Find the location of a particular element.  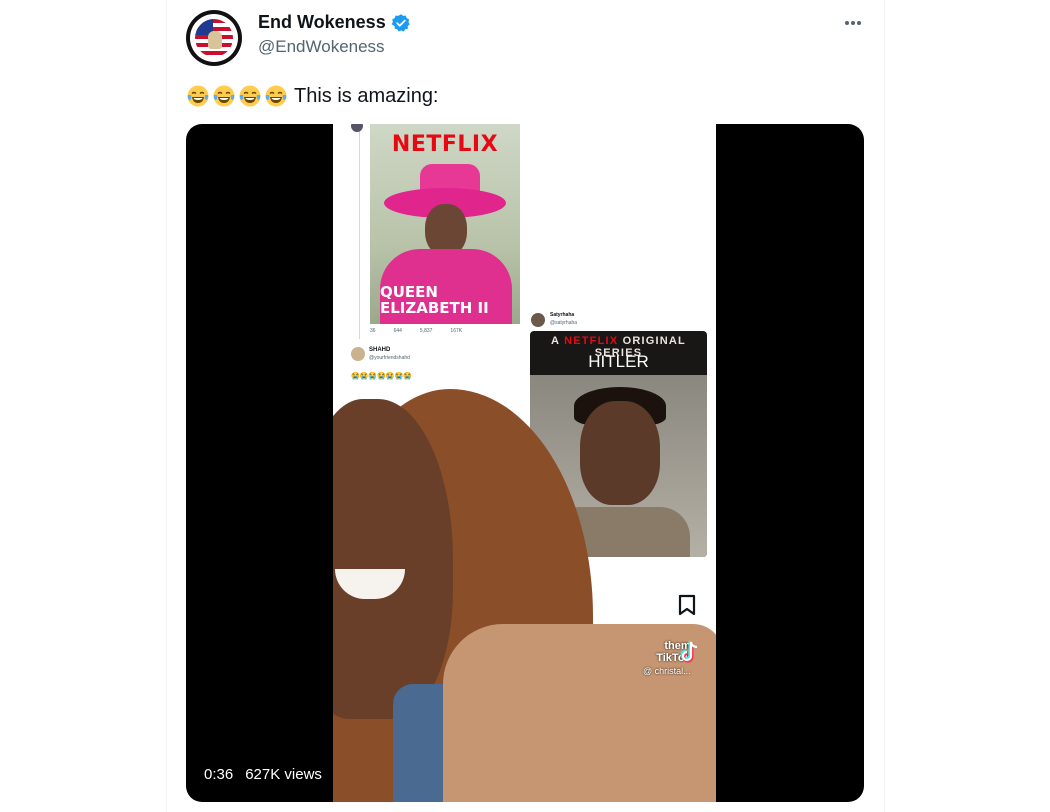

author-row: End Wokeness is located at coordinates (334, 22).